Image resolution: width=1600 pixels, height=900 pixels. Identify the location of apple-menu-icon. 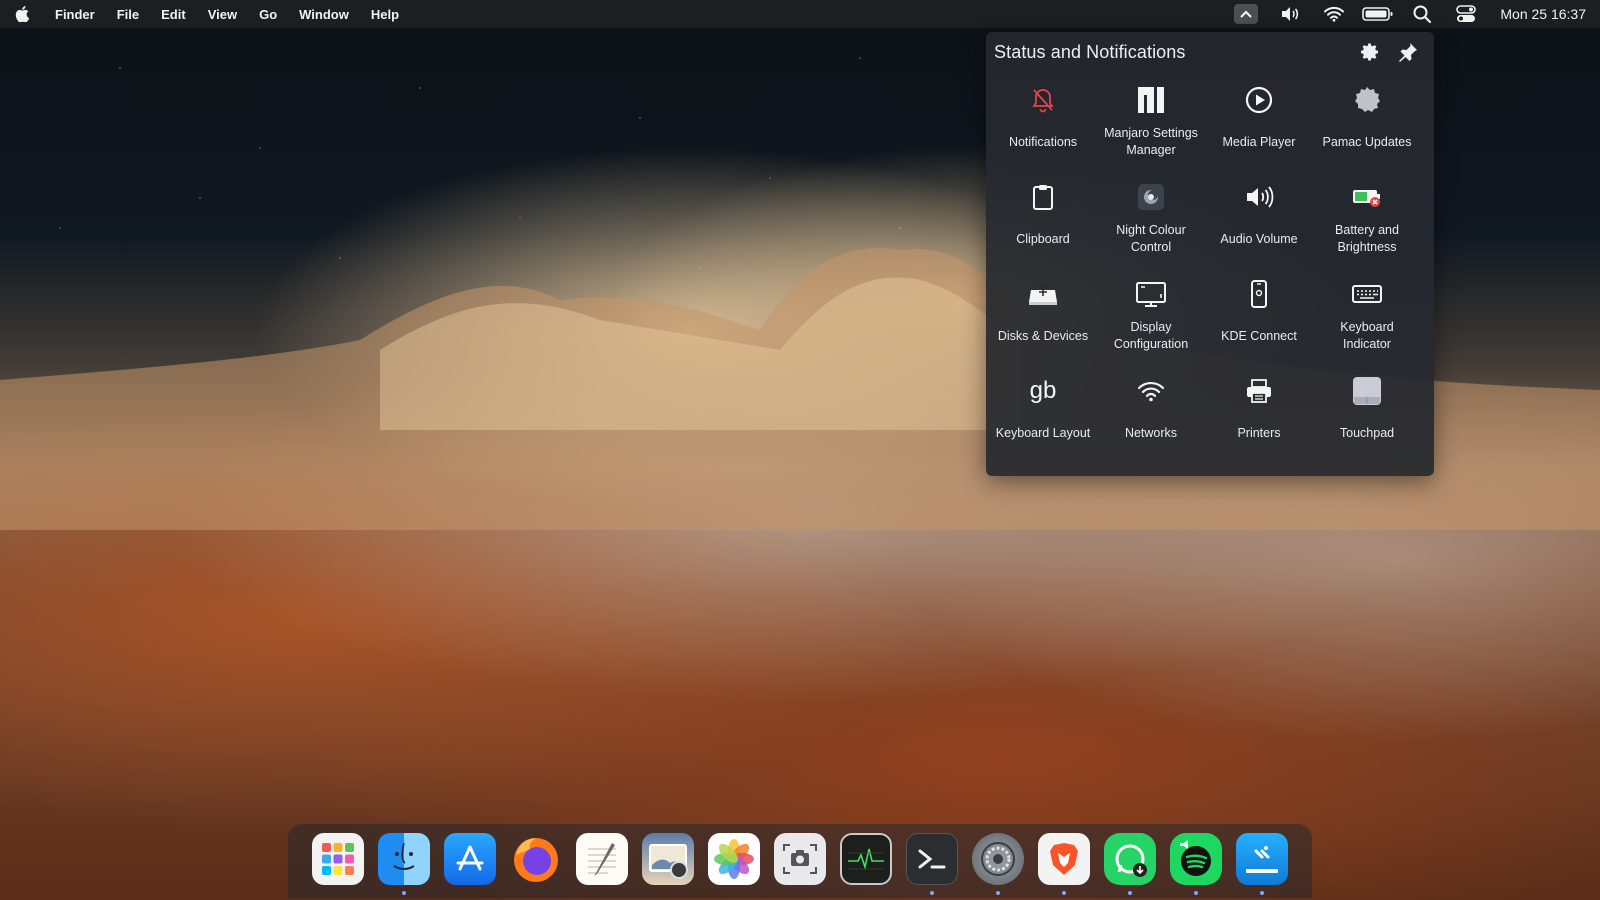
(22, 14).